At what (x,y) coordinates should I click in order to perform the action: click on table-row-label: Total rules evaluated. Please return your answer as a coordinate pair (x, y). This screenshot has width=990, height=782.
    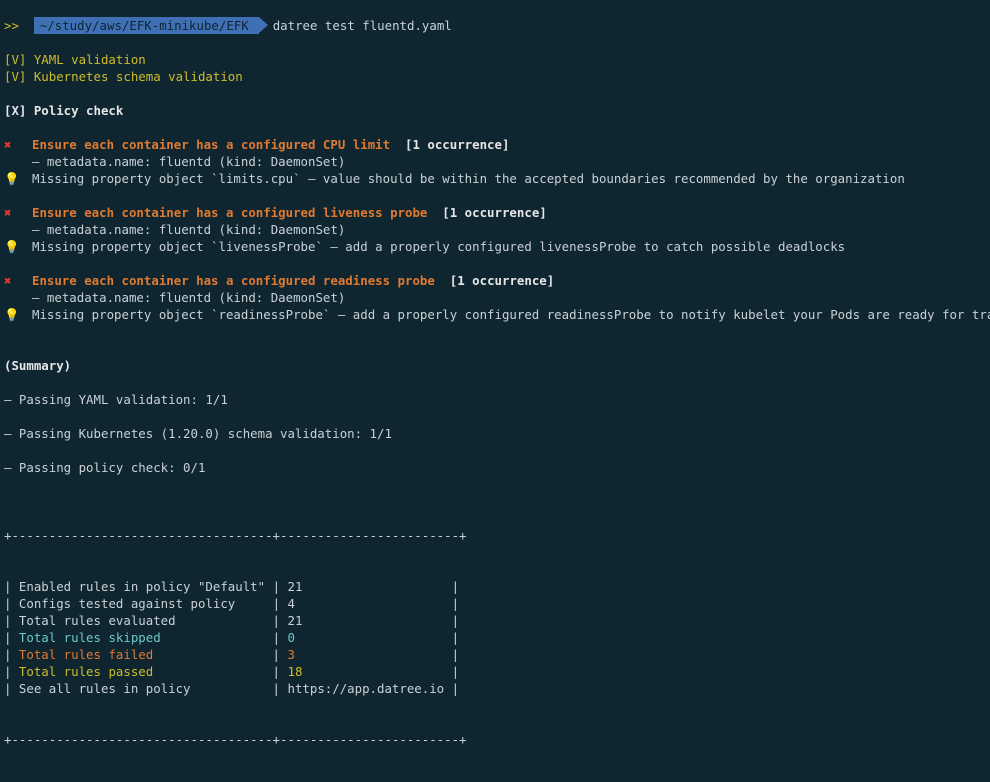
    Looking at the image, I should click on (97, 620).